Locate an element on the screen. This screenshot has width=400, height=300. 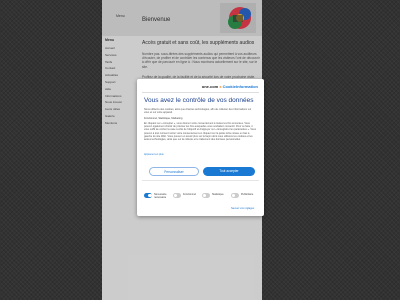
customize-button: Personnaliser is located at coordinates (174, 171).